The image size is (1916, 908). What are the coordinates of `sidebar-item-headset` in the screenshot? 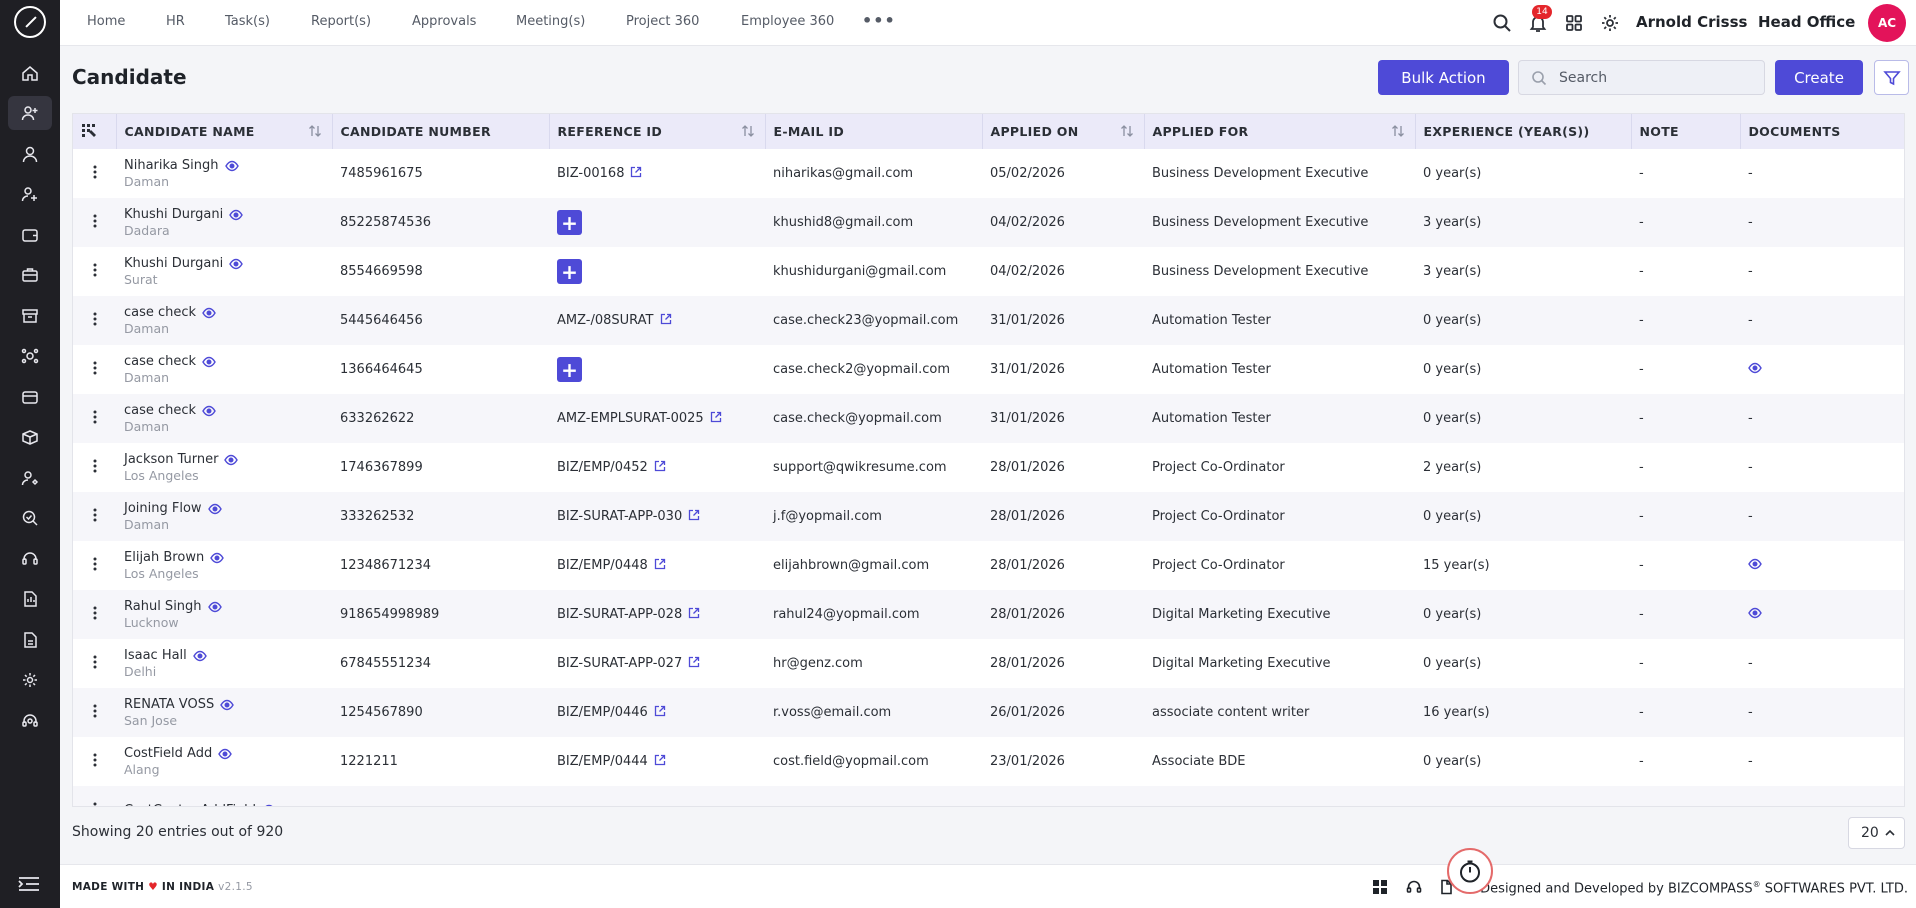 It's located at (30, 721).